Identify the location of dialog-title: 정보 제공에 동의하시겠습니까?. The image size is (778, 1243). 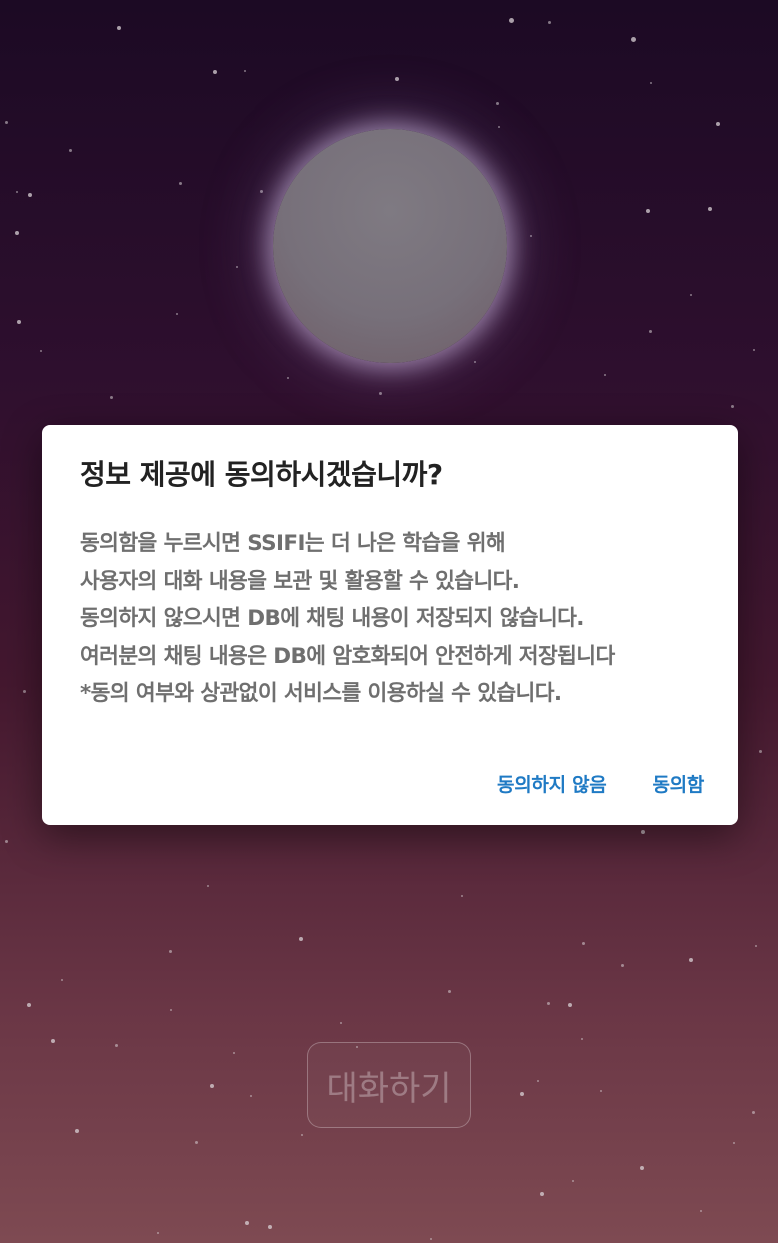
(261, 474).